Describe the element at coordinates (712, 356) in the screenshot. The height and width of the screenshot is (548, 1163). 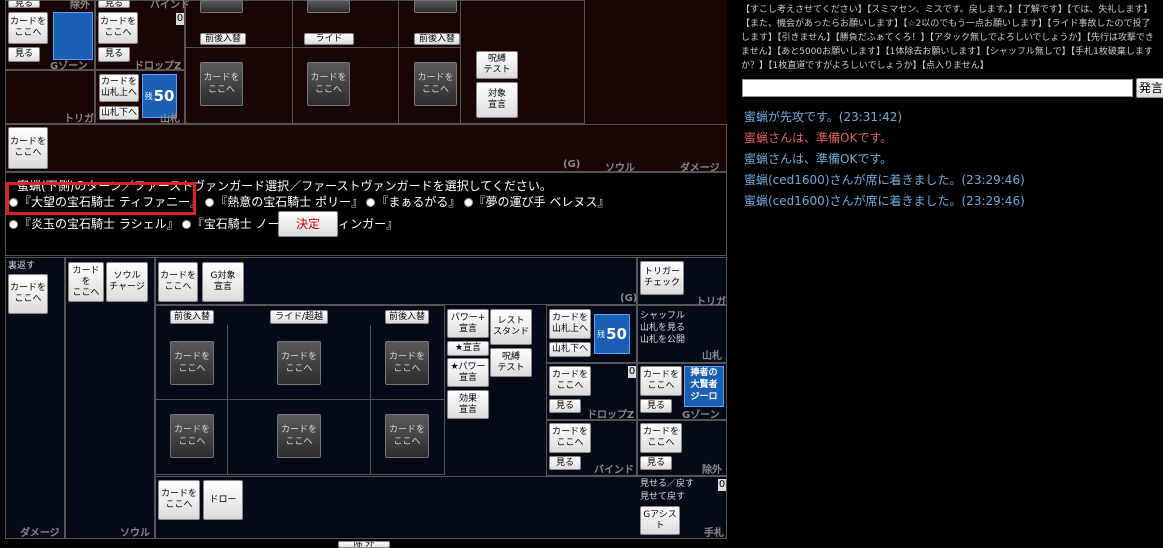
I see `player-deck-label: 山札` at that location.